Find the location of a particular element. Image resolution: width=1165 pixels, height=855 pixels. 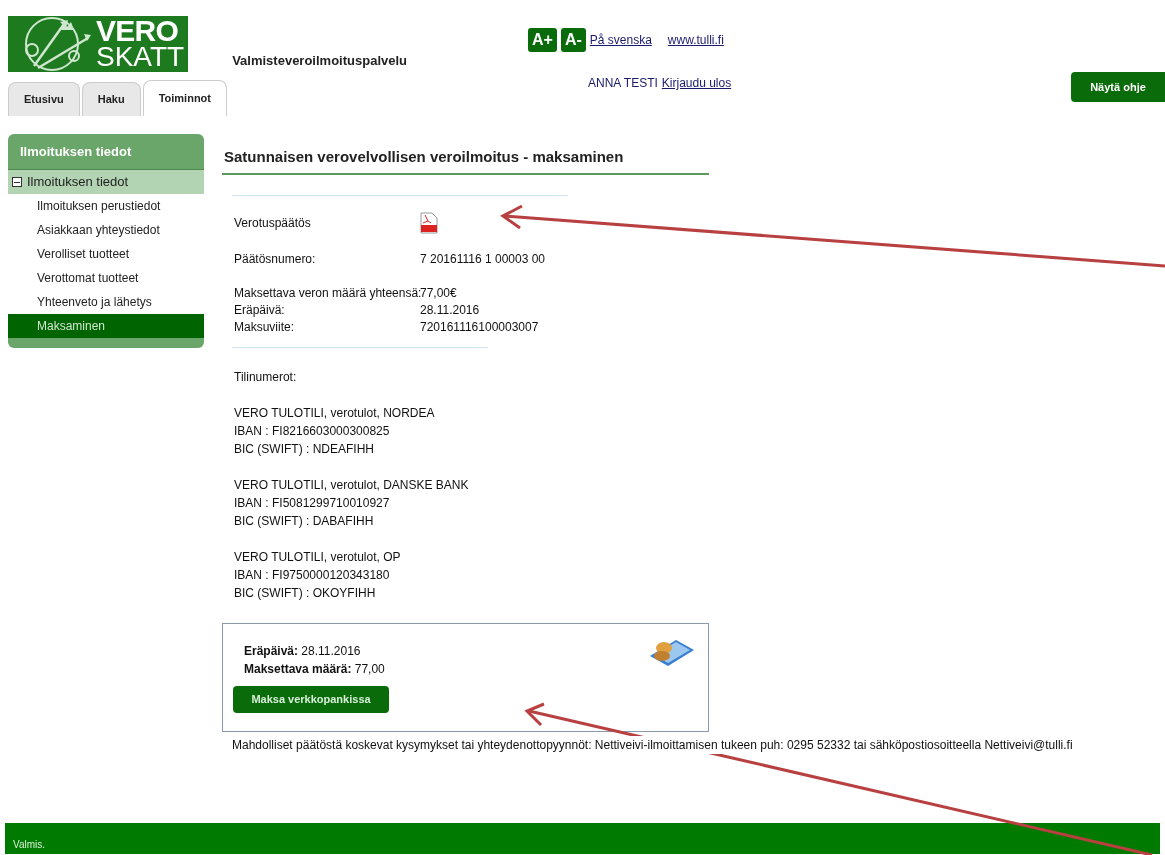

field-label: Päätösnumero: is located at coordinates (275, 259).